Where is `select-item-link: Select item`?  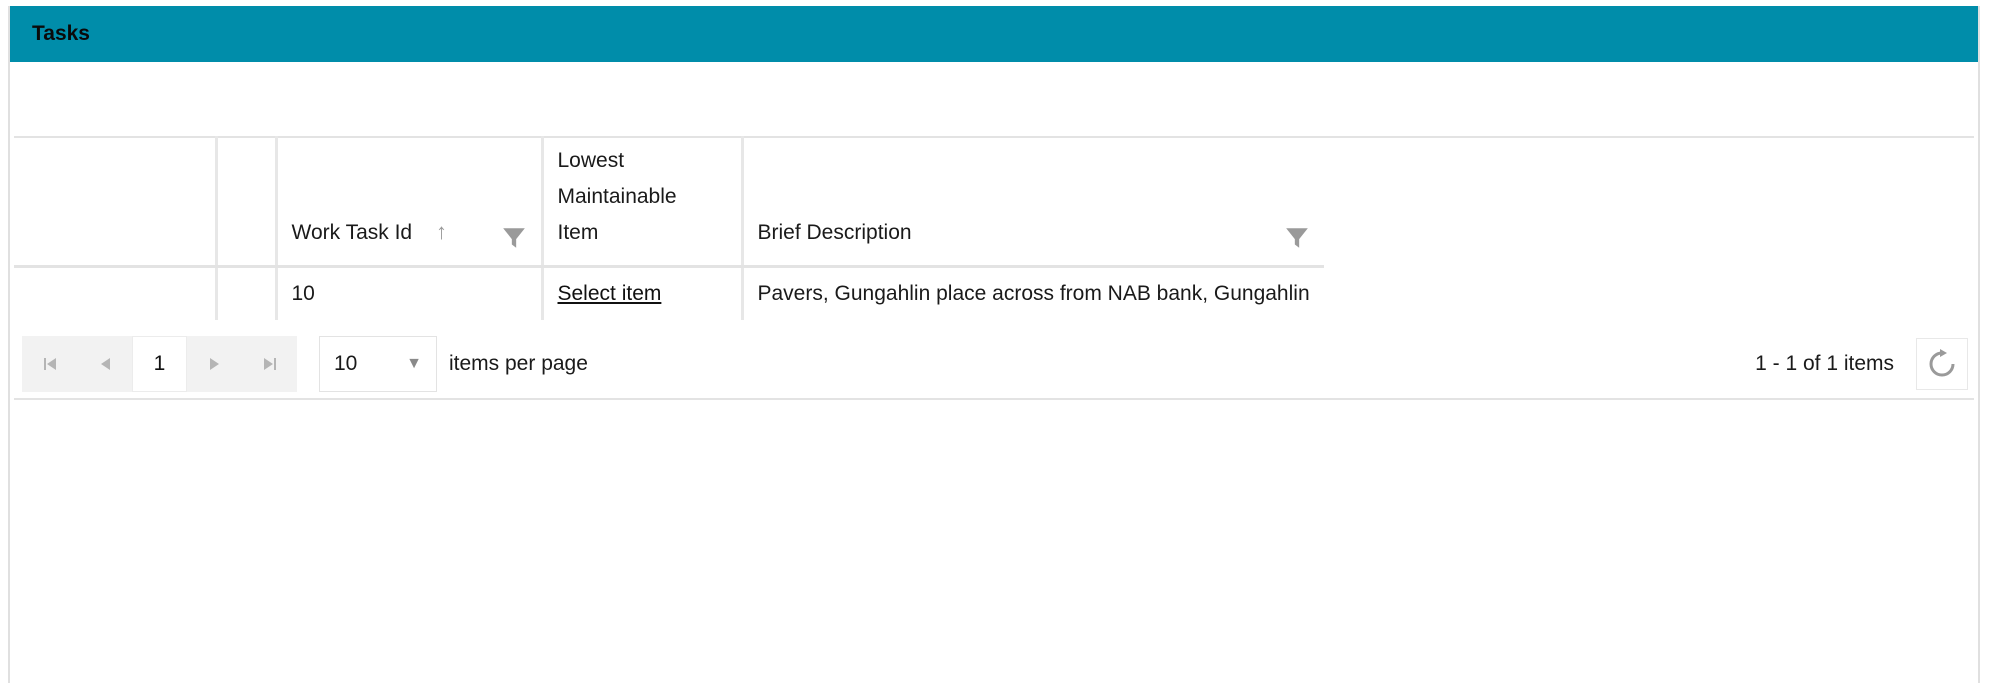
select-item-link: Select item is located at coordinates (610, 293).